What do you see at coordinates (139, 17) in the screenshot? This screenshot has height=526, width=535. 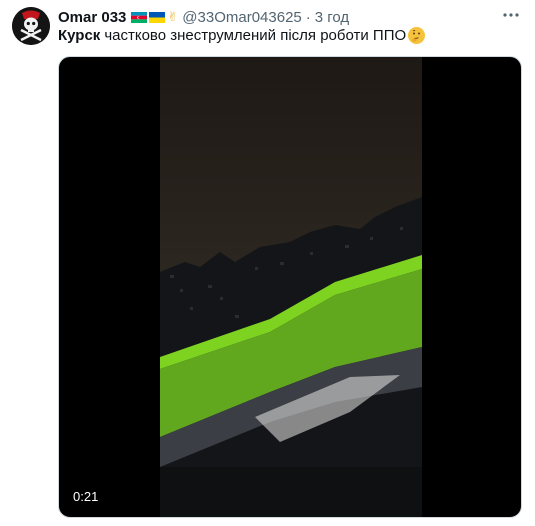 I see `azerbaijan-flag-icon` at bounding box center [139, 17].